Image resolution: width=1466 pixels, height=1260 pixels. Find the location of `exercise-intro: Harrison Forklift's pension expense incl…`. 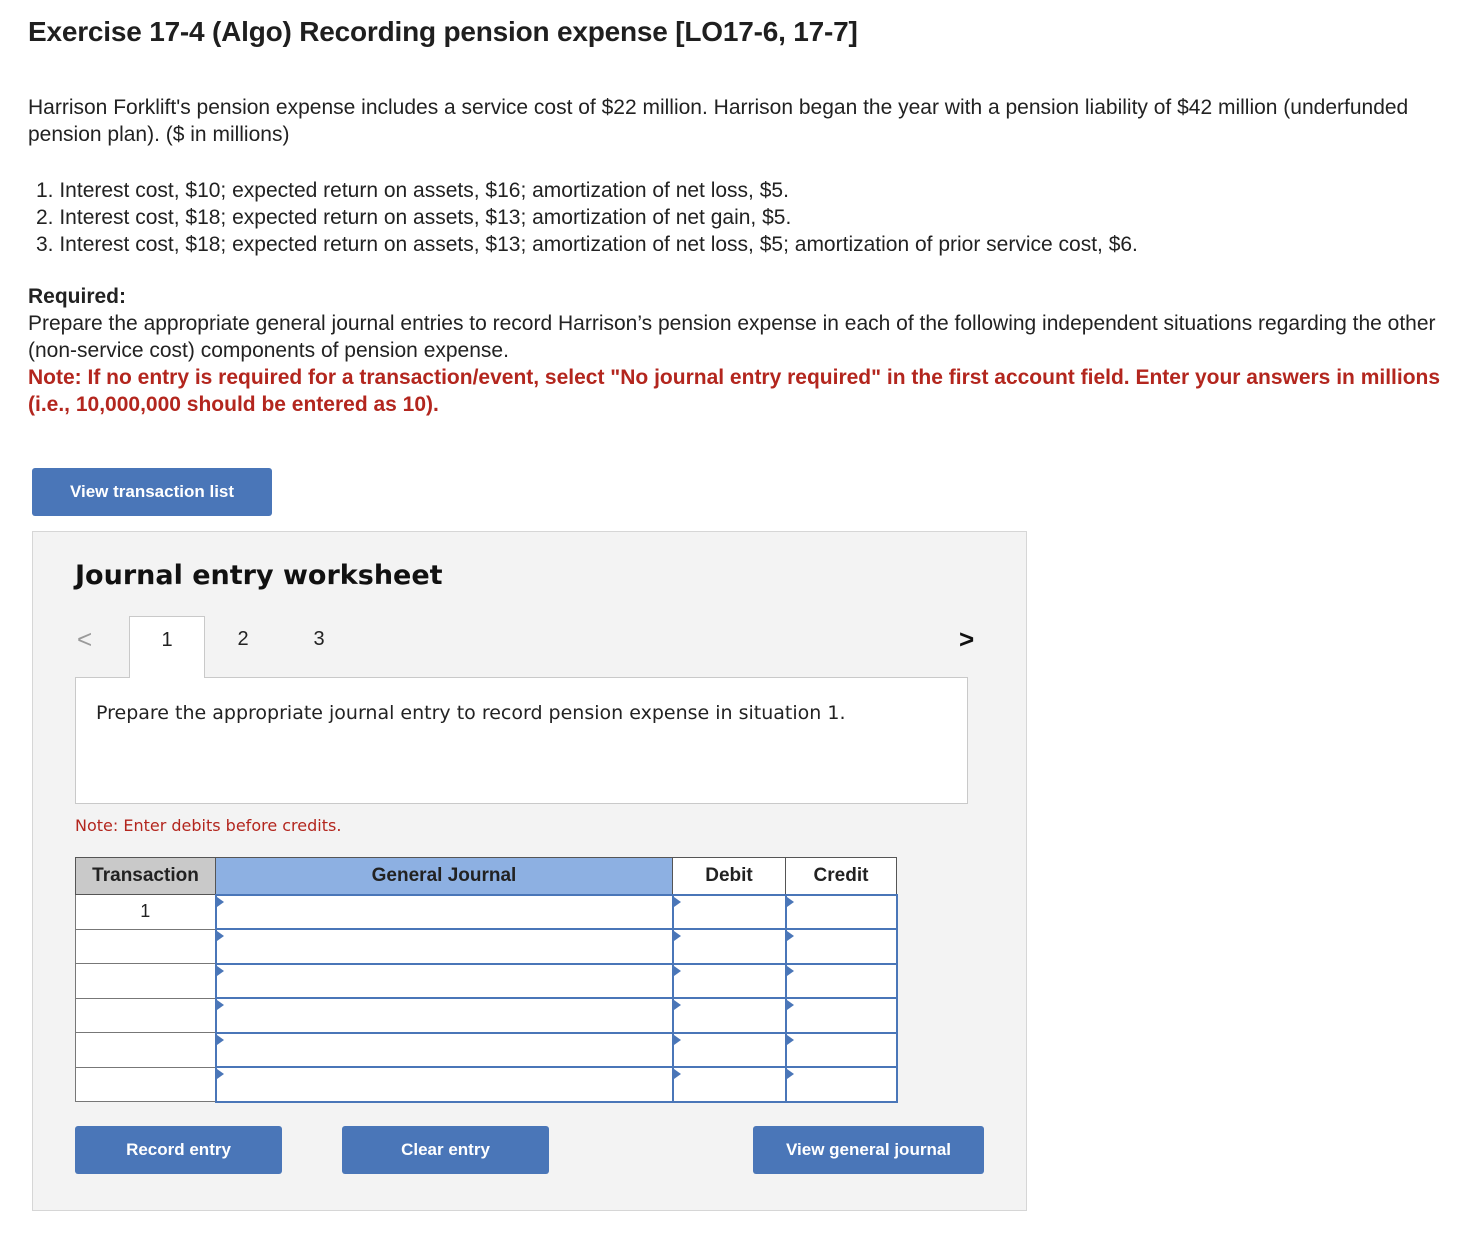

exercise-intro: Harrison Forklift's pension expense incl… is located at coordinates (718, 121).